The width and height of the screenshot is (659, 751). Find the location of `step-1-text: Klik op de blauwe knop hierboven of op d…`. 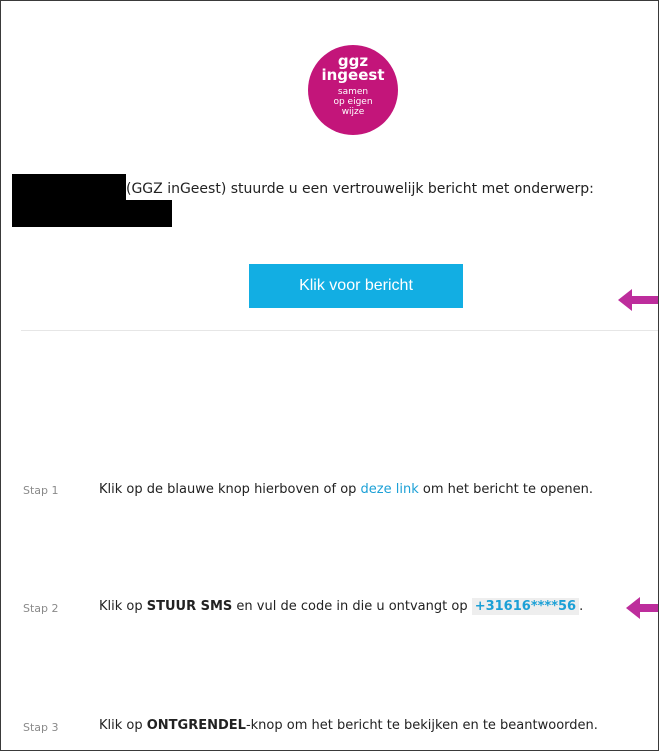

step-1-text: Klik op de blauwe knop hierboven of op d… is located at coordinates (346, 489).